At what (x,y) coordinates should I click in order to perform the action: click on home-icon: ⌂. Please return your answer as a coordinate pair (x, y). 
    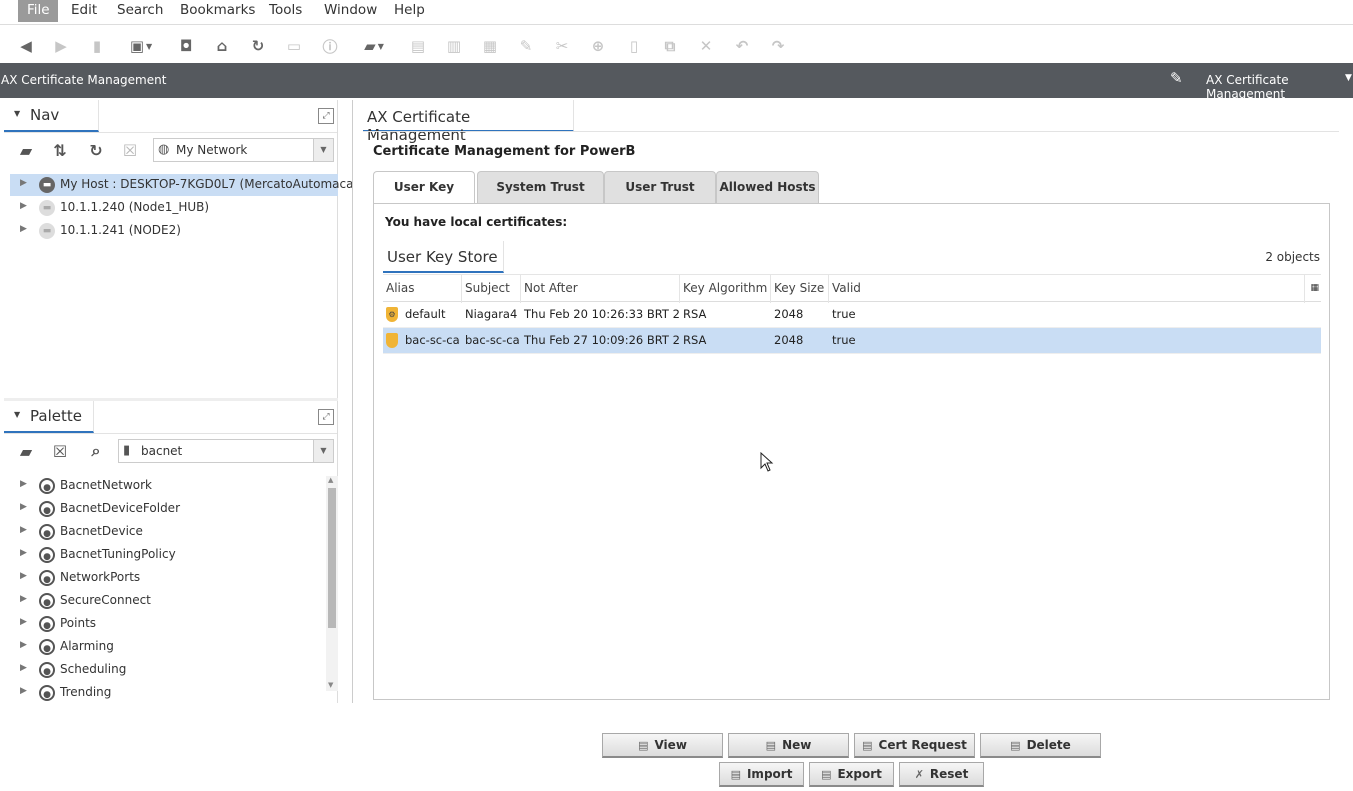
    Looking at the image, I should click on (222, 46).